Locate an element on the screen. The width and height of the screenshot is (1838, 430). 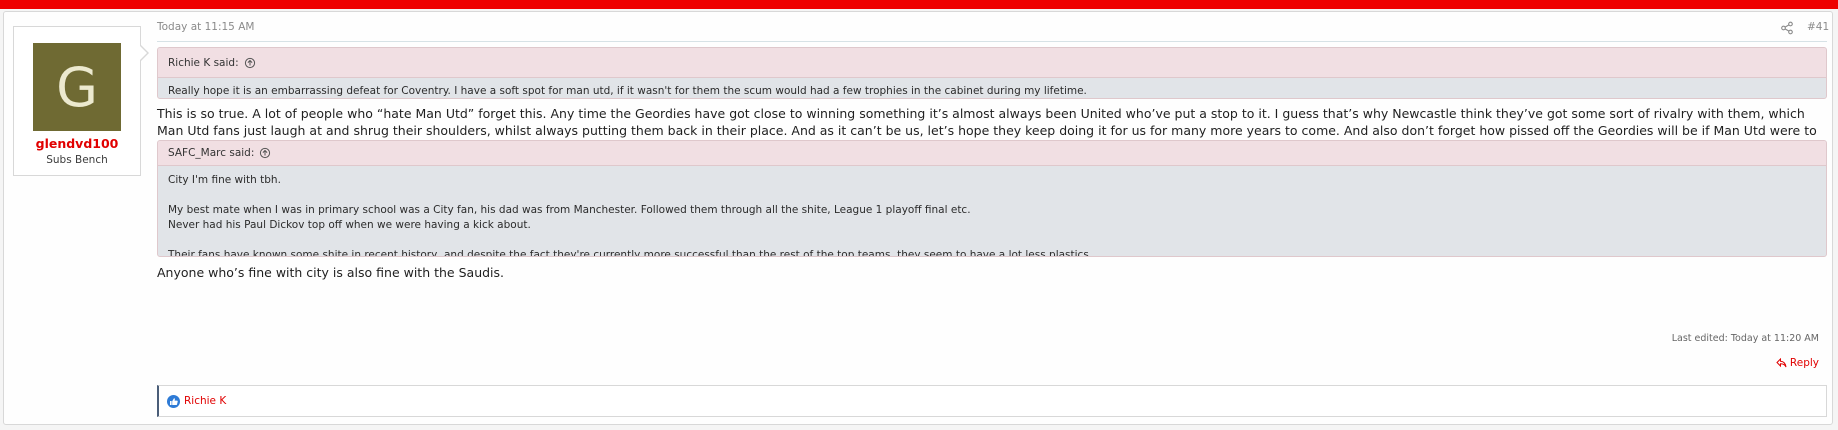
reaction-user-link: Richie K is located at coordinates (205, 401).